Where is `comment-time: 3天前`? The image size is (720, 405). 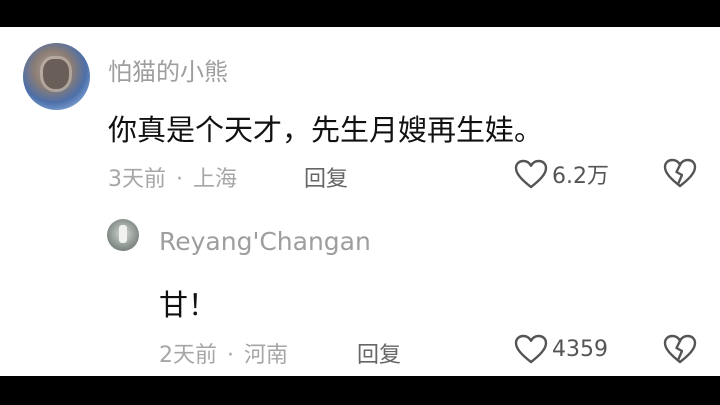 comment-time: 3天前 is located at coordinates (137, 179).